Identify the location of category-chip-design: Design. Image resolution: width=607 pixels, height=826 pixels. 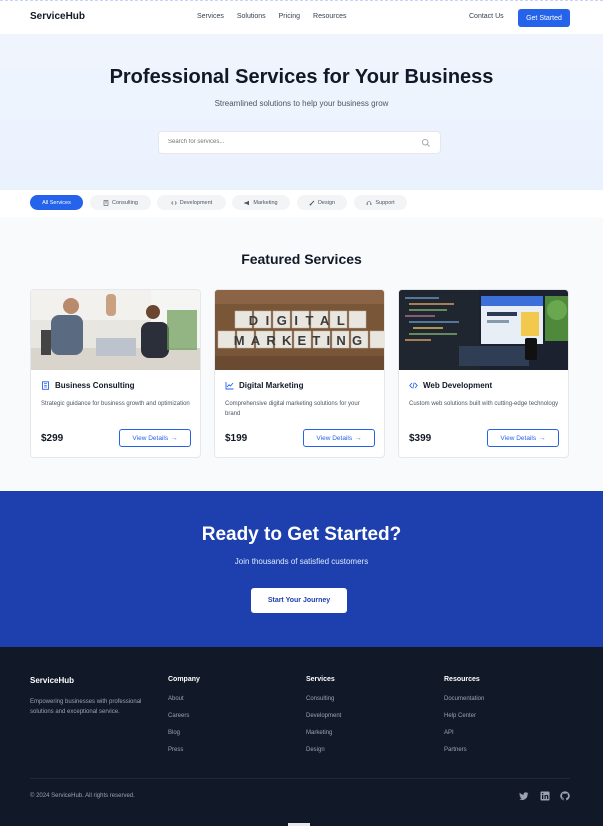
(322, 202).